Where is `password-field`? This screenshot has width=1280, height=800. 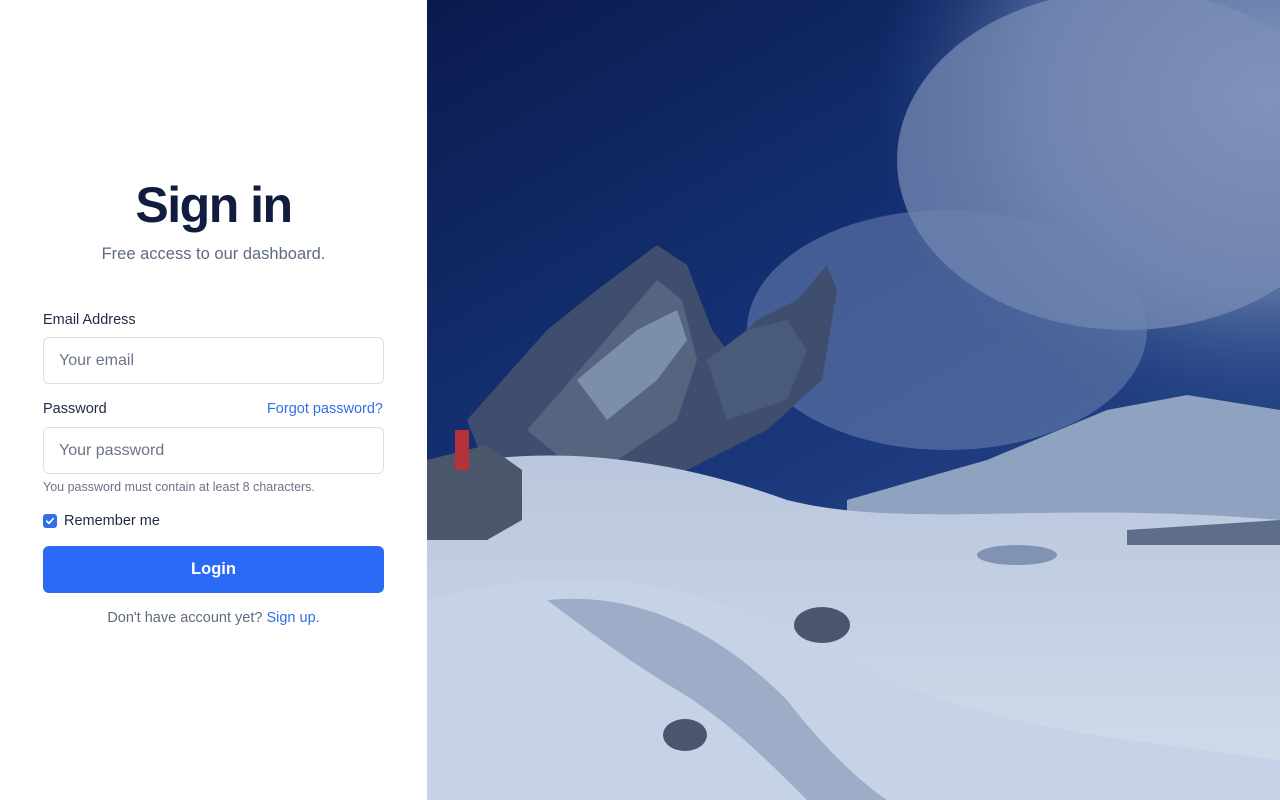
password-field is located at coordinates (213, 450).